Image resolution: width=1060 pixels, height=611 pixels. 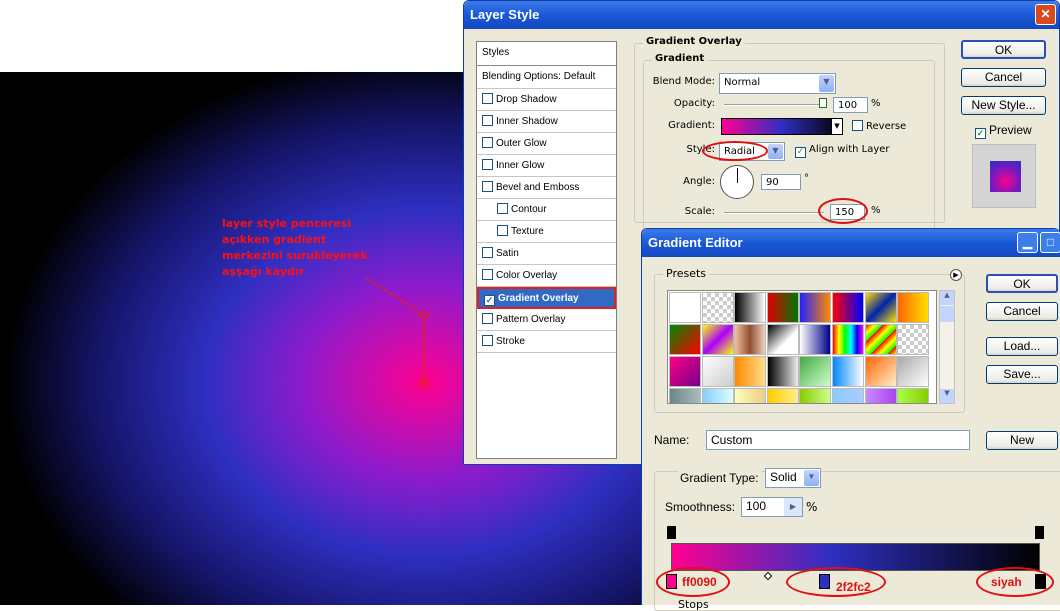 I want to click on new-gradient-button: New, so click(x=1022, y=440).